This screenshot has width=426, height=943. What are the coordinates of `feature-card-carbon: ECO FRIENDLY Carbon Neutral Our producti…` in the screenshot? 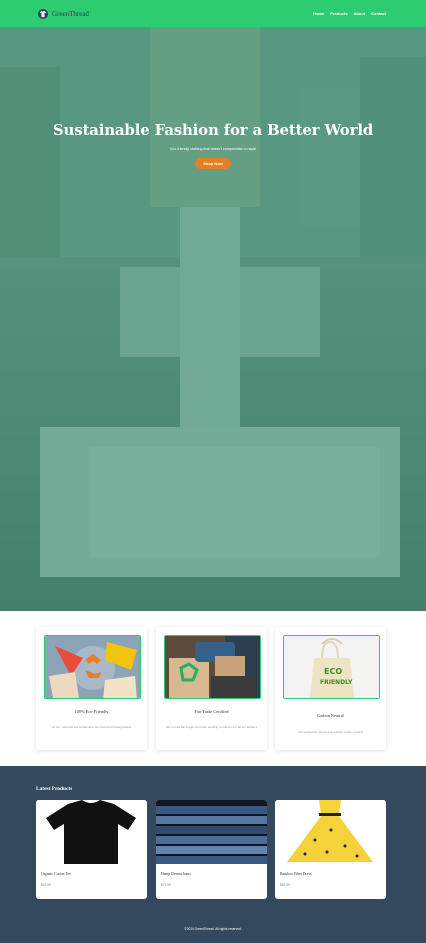 It's located at (330, 688).